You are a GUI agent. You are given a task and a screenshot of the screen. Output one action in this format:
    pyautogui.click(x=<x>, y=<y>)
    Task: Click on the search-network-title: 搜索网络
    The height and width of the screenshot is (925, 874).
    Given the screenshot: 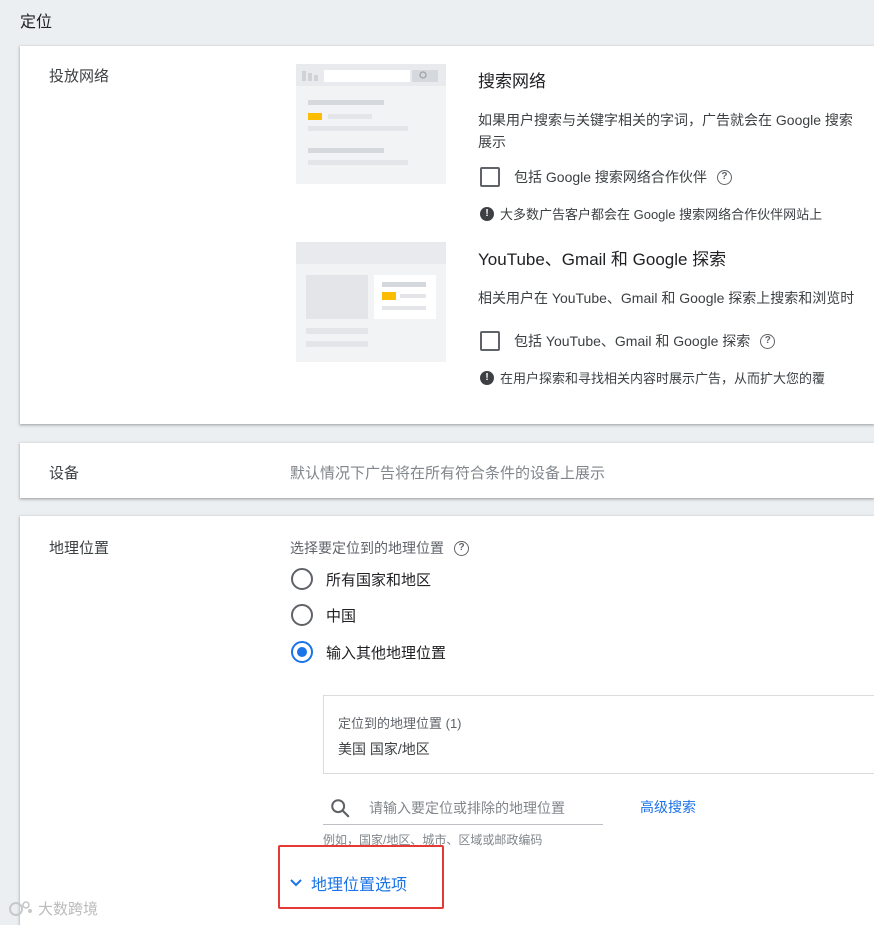 What is the action you would take?
    pyautogui.click(x=512, y=81)
    